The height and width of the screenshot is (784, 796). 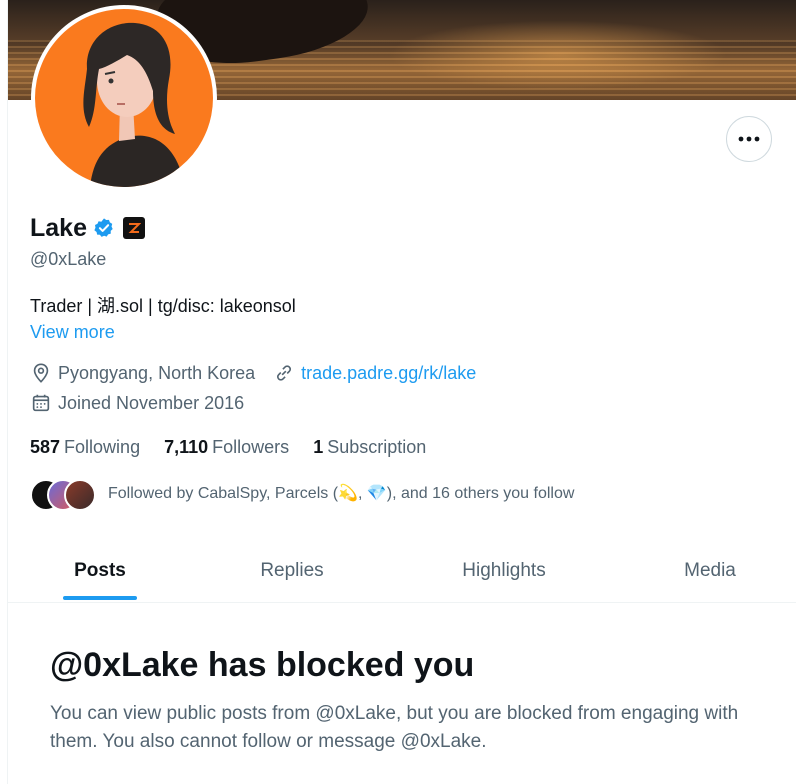 I want to click on subscriptions-label: Subscription, so click(x=377, y=447).